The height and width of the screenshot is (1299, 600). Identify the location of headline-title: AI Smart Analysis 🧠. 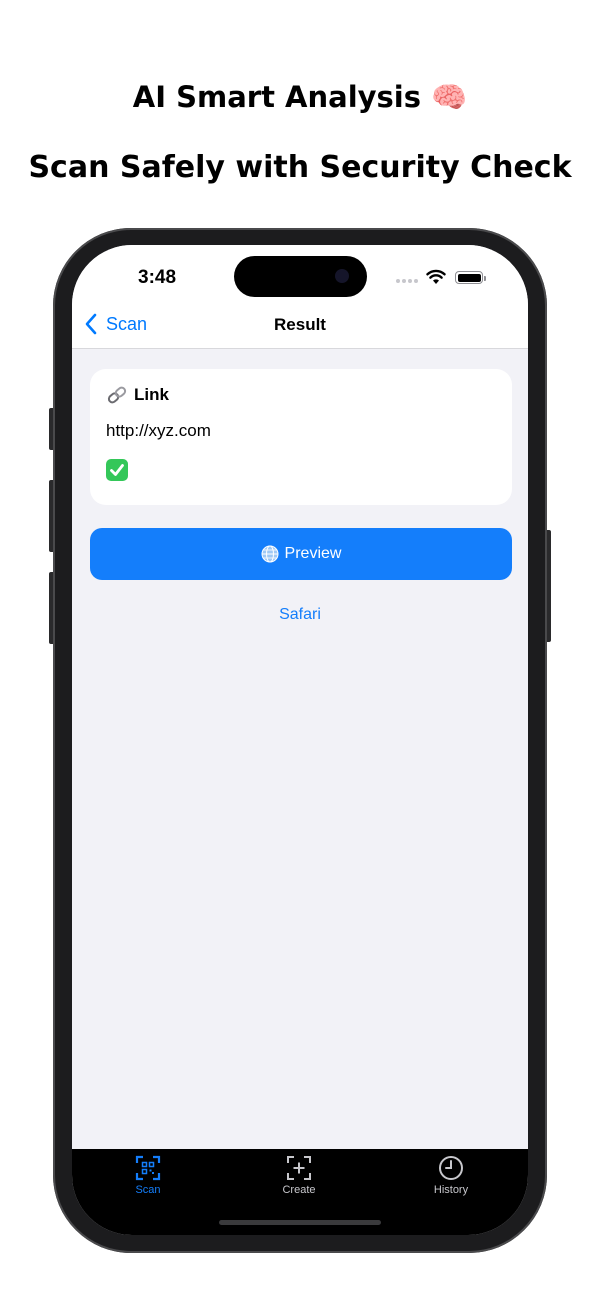
(300, 97).